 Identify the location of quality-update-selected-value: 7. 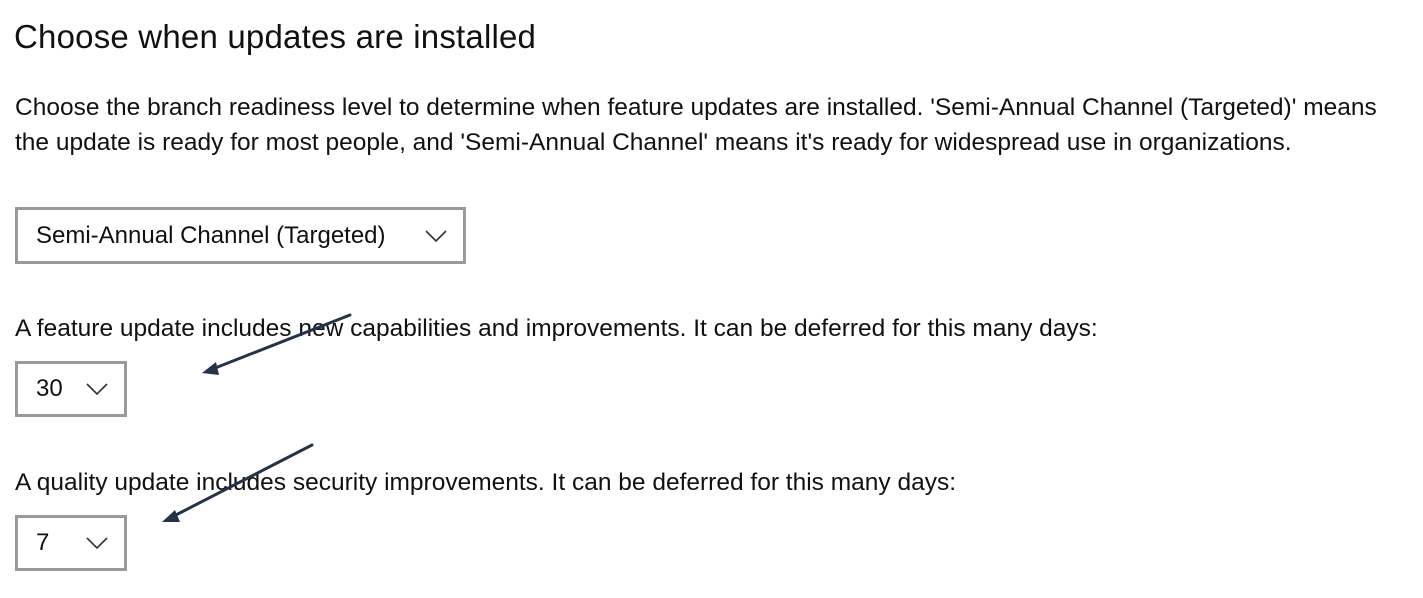
(43, 542).